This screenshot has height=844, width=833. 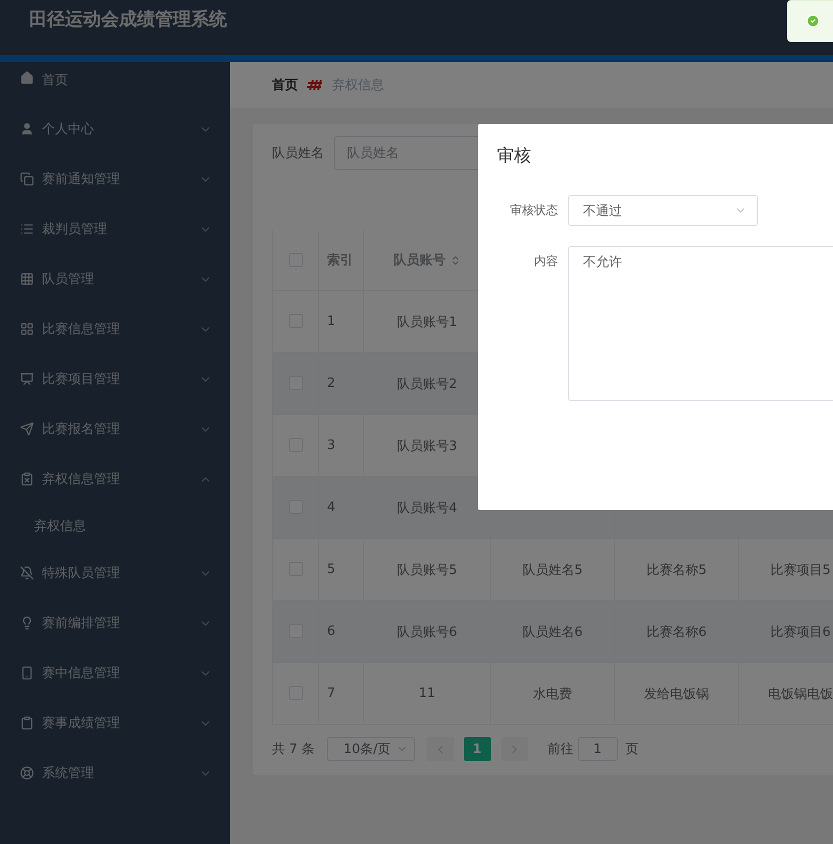 I want to click on field-label: 审核状态, so click(x=533, y=210).